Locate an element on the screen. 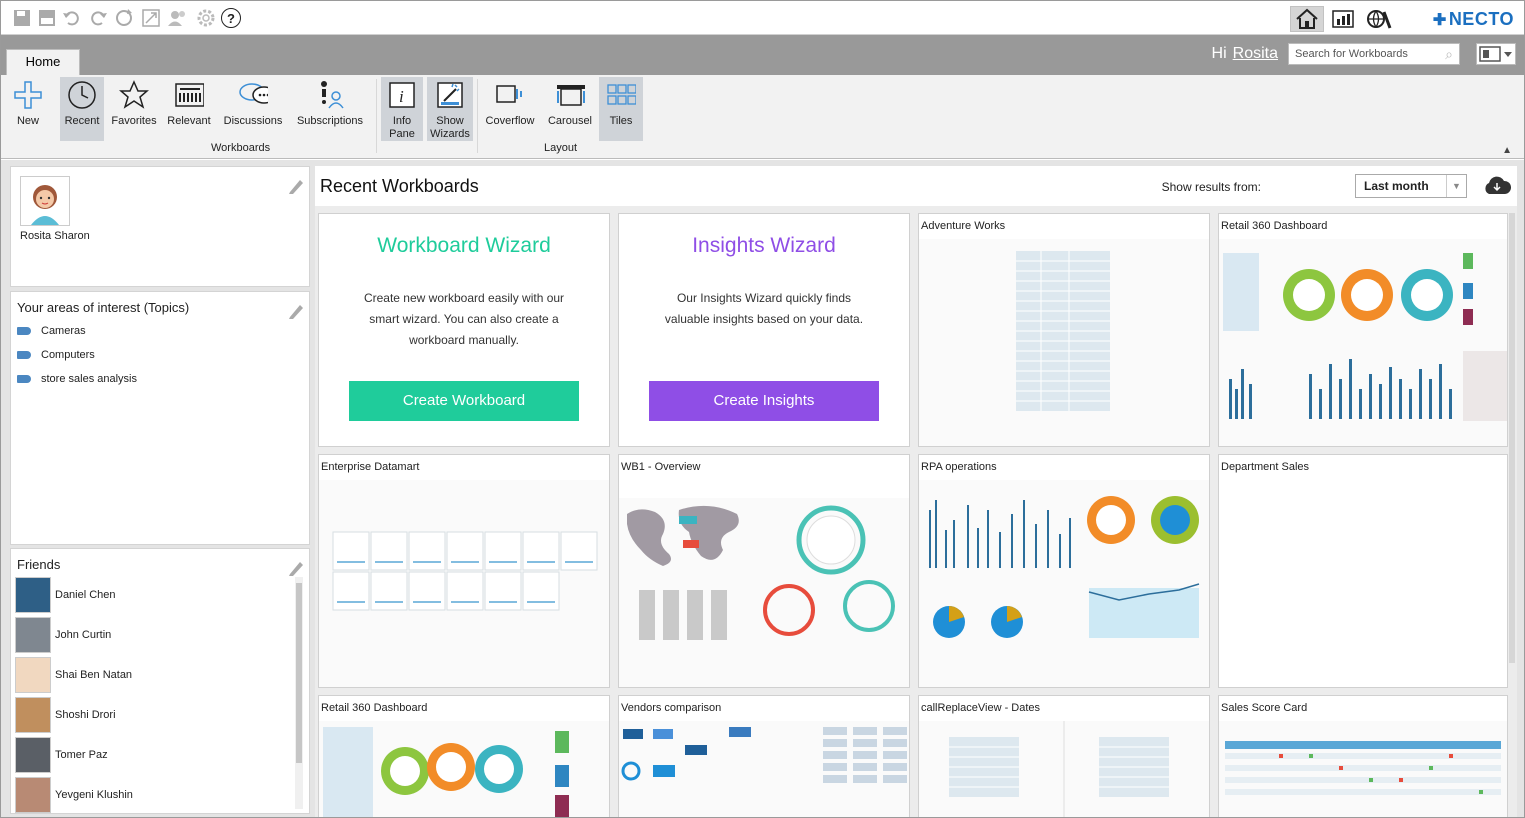 The height and width of the screenshot is (818, 1525). tile-title: WB1 - Overview is located at coordinates (661, 467).